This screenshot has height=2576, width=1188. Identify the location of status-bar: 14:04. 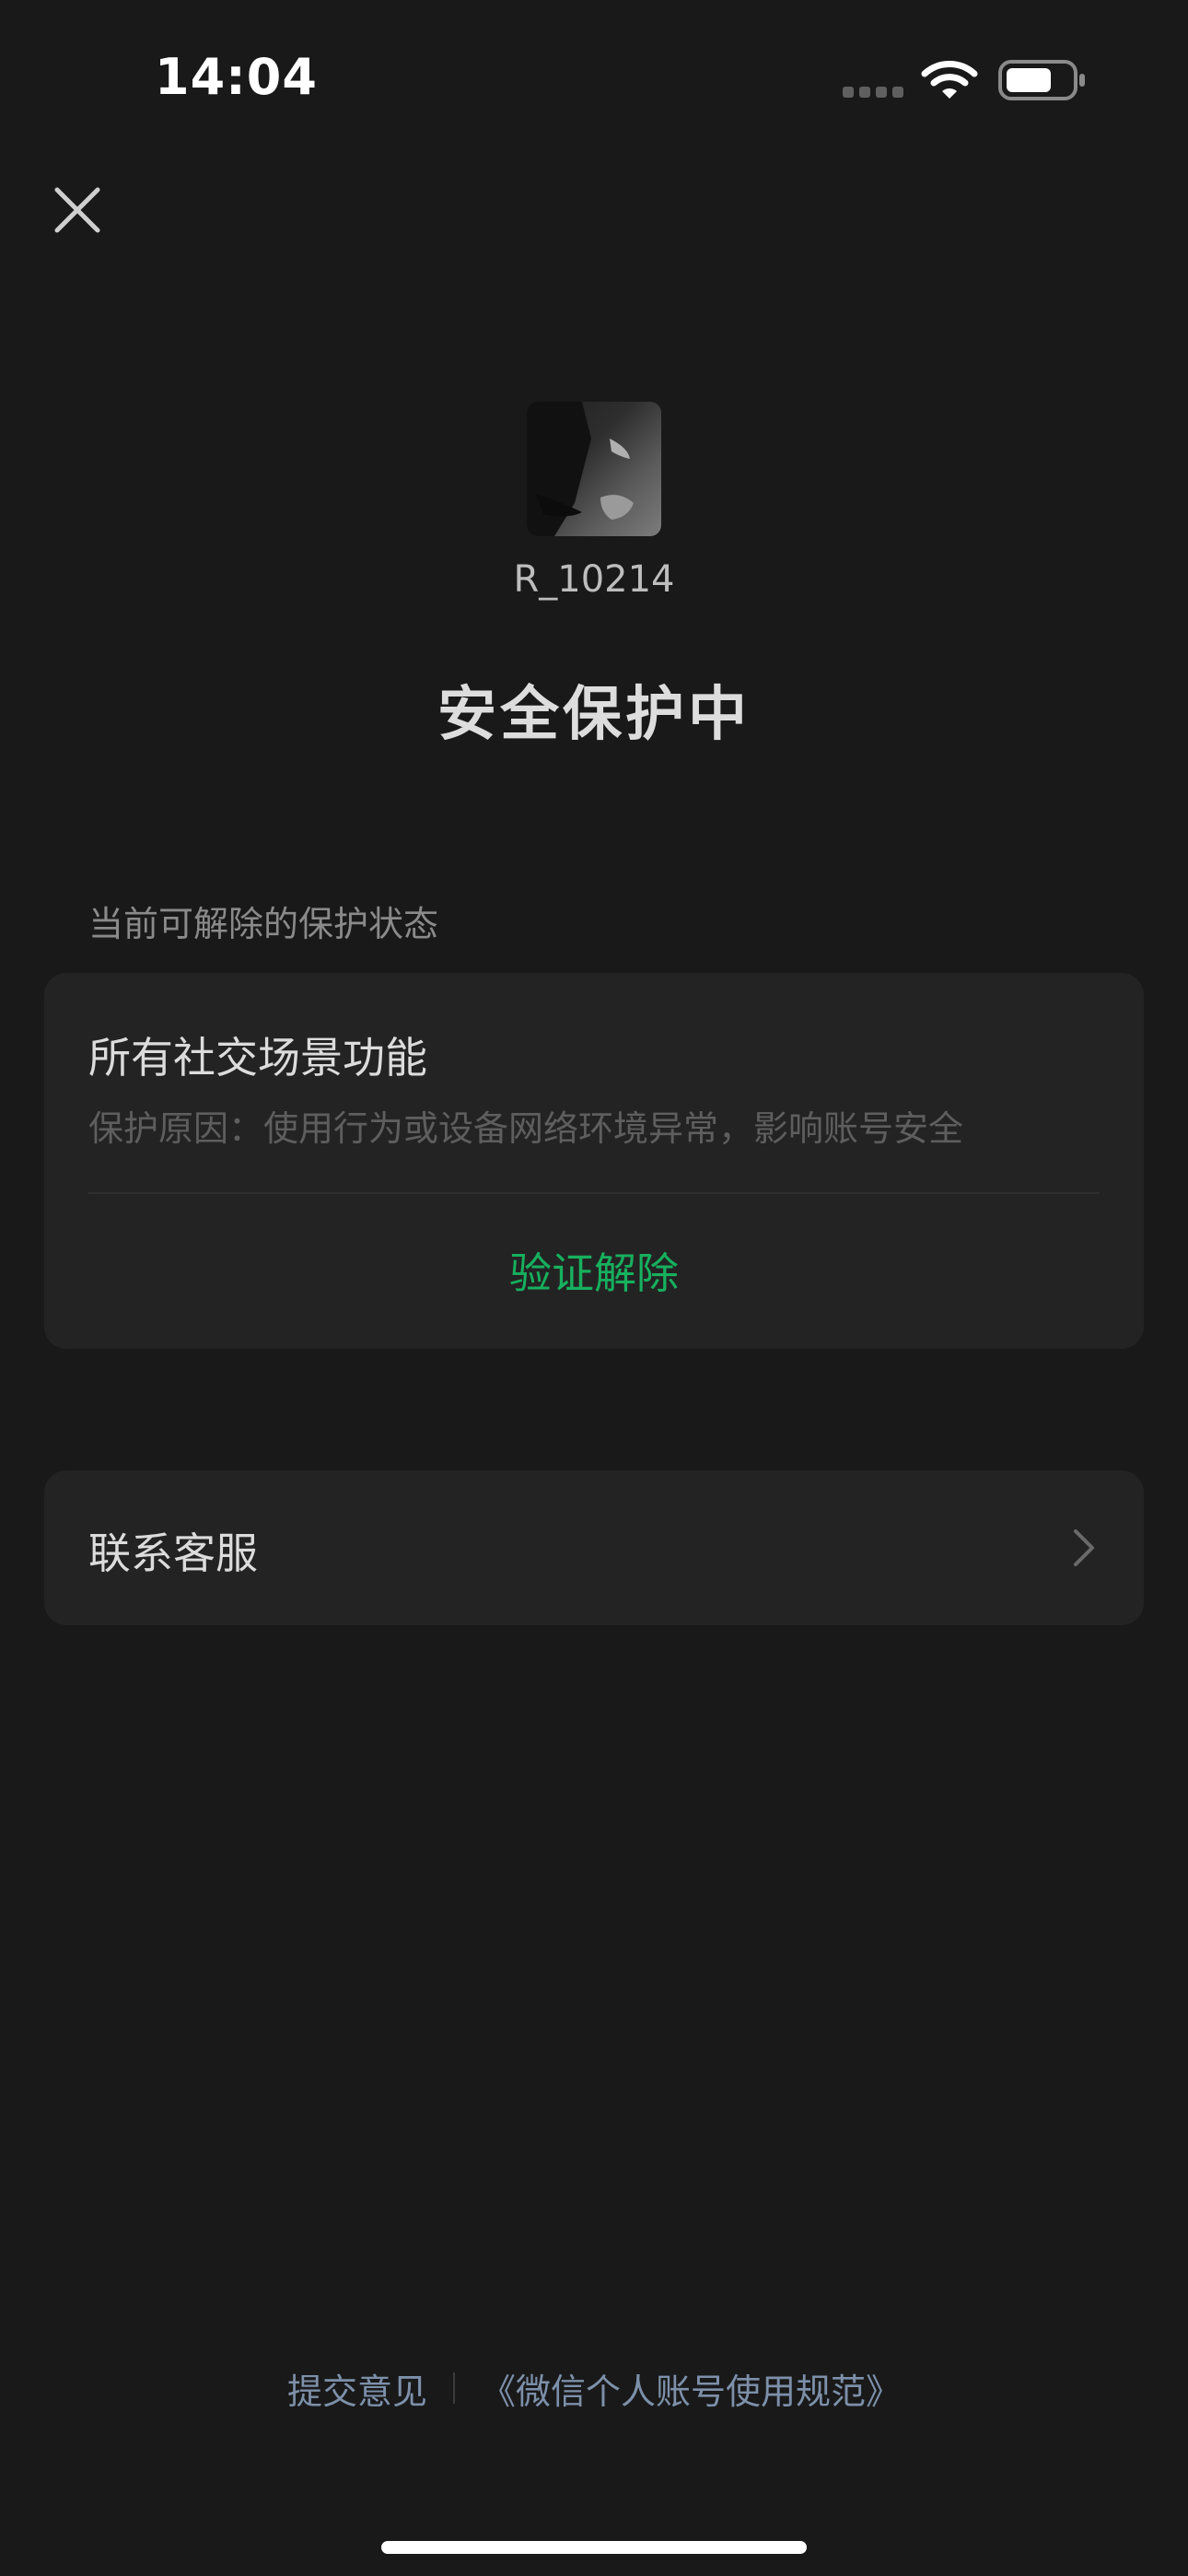
(594, 69).